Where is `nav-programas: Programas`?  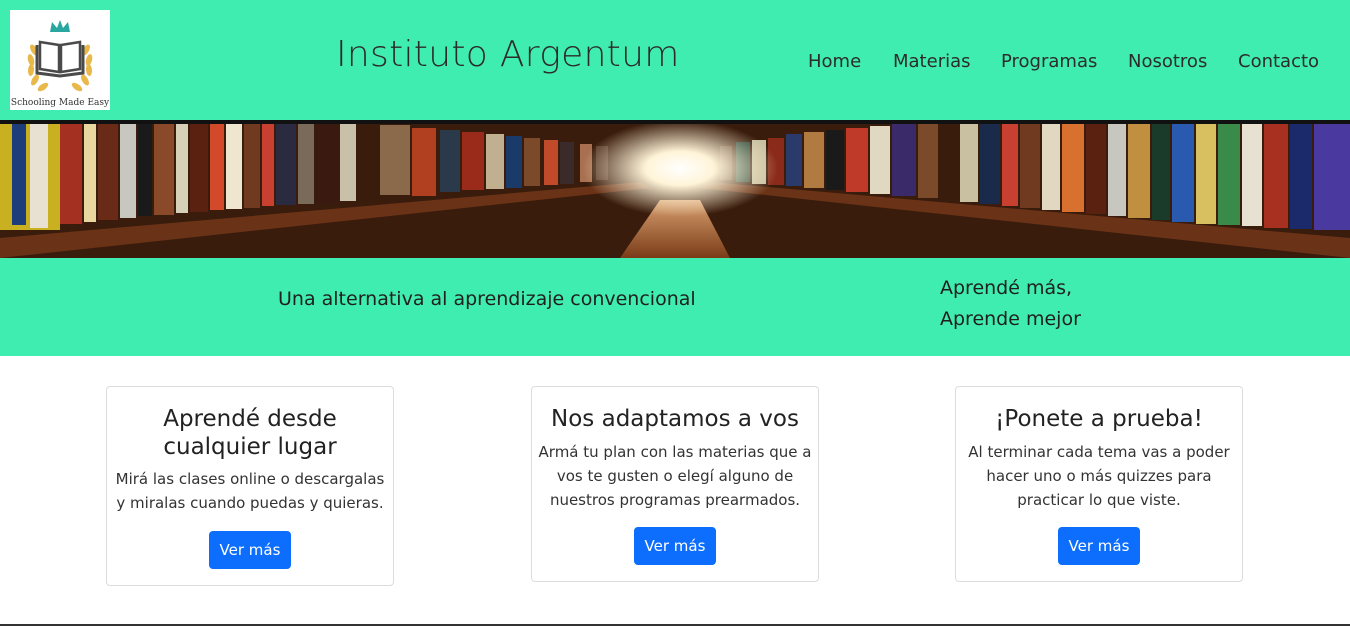 nav-programas: Programas is located at coordinates (1049, 61).